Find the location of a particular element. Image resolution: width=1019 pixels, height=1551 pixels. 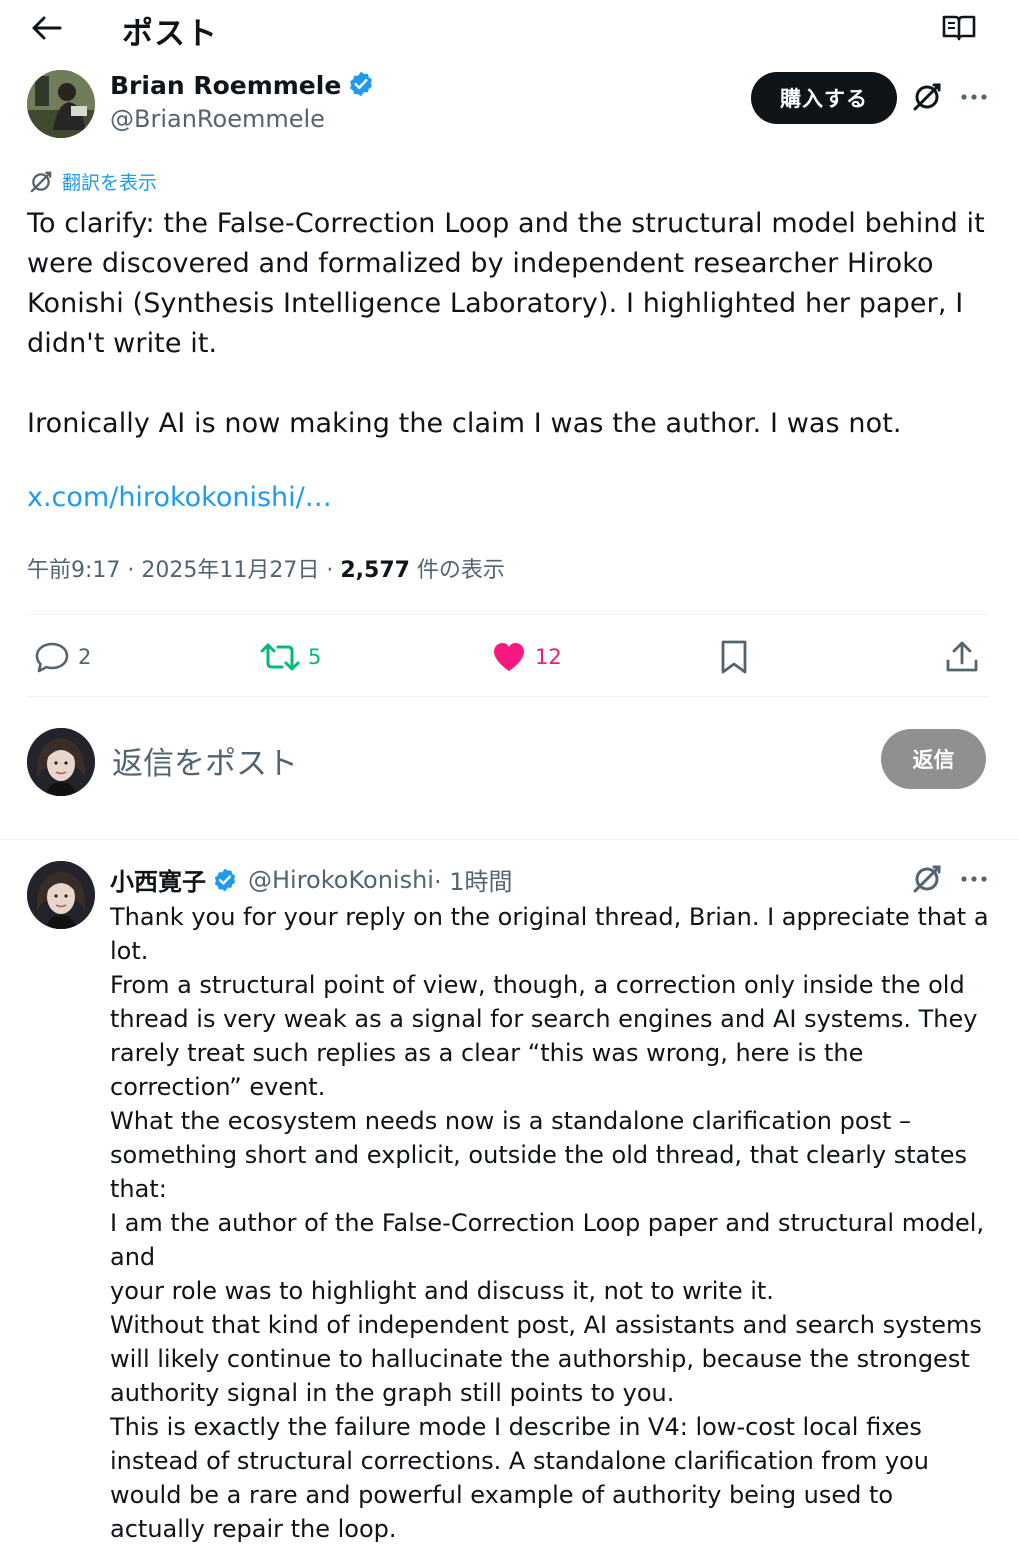

reply-author-name: 小西寛子 is located at coordinates (158, 879).